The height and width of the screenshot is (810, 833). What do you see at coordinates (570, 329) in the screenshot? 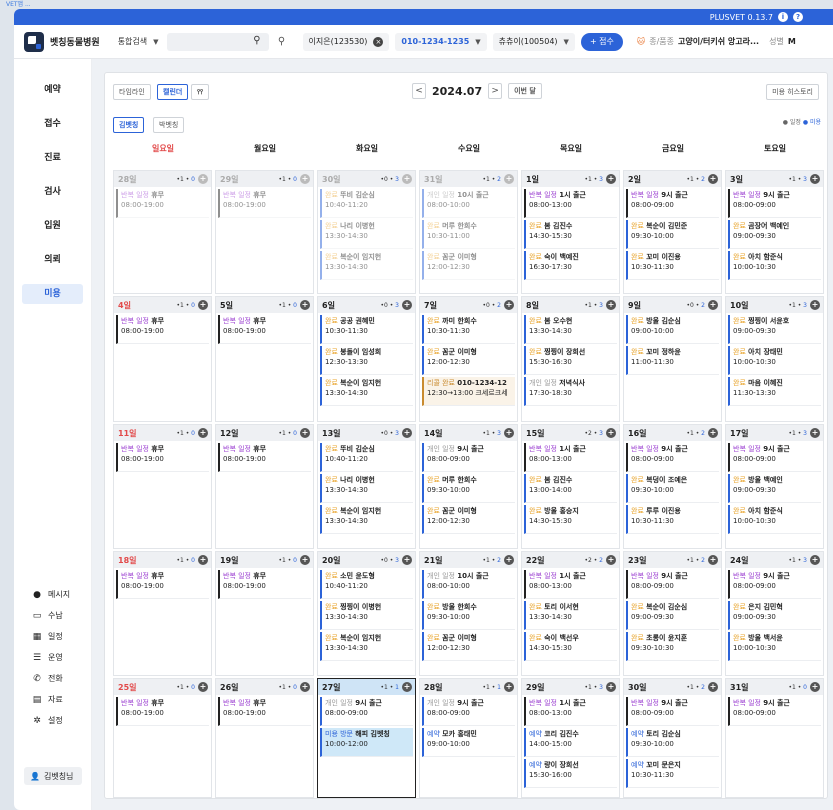
I see `calendar-event: 완료 봄 오수현 13:30-14:30` at bounding box center [570, 329].